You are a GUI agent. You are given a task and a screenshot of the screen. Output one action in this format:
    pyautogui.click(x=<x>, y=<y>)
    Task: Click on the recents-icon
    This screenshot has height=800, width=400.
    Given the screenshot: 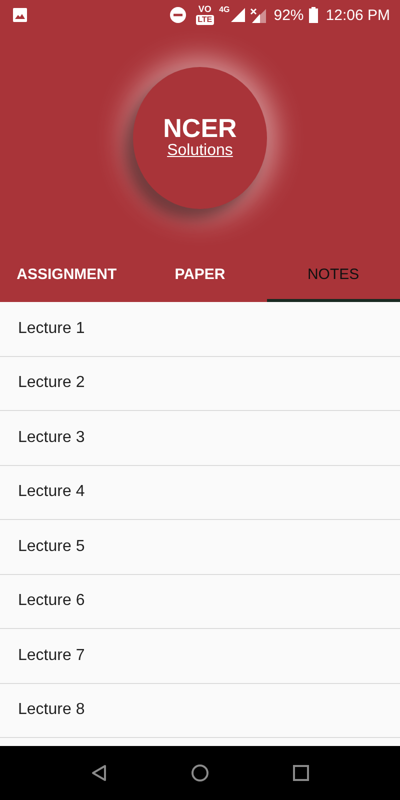 What is the action you would take?
    pyautogui.click(x=301, y=773)
    